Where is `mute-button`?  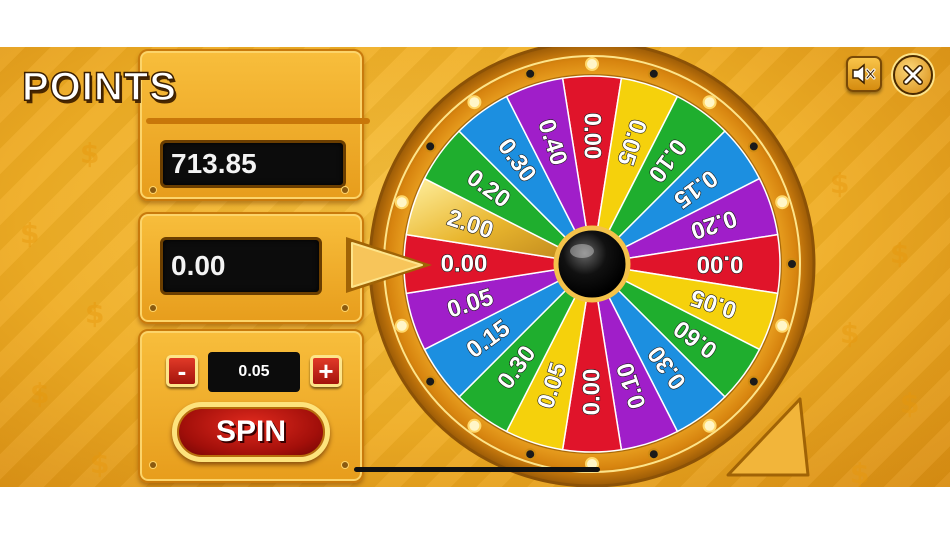 mute-button is located at coordinates (864, 74).